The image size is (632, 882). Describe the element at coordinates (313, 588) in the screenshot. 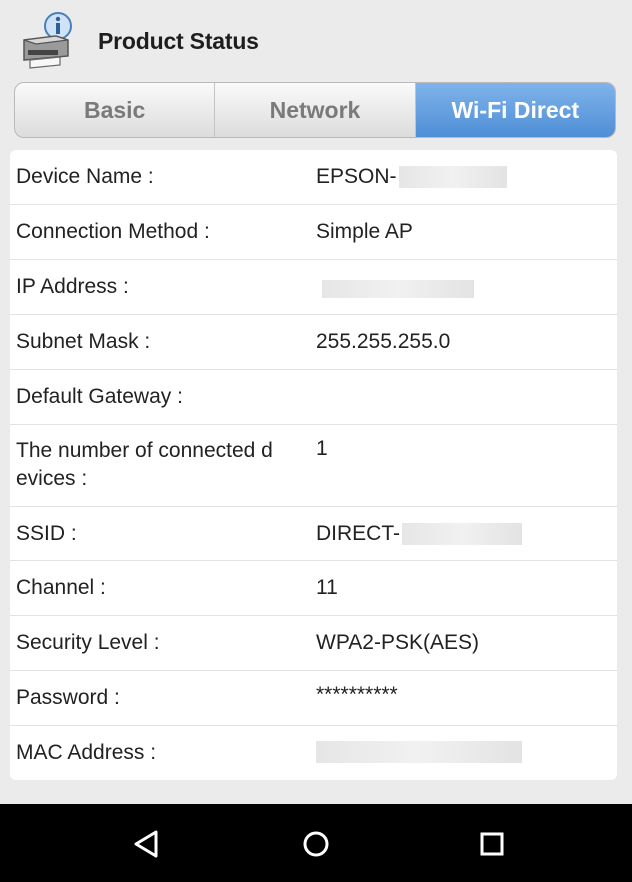

I see `detail-row-channel: Channel : 11` at that location.